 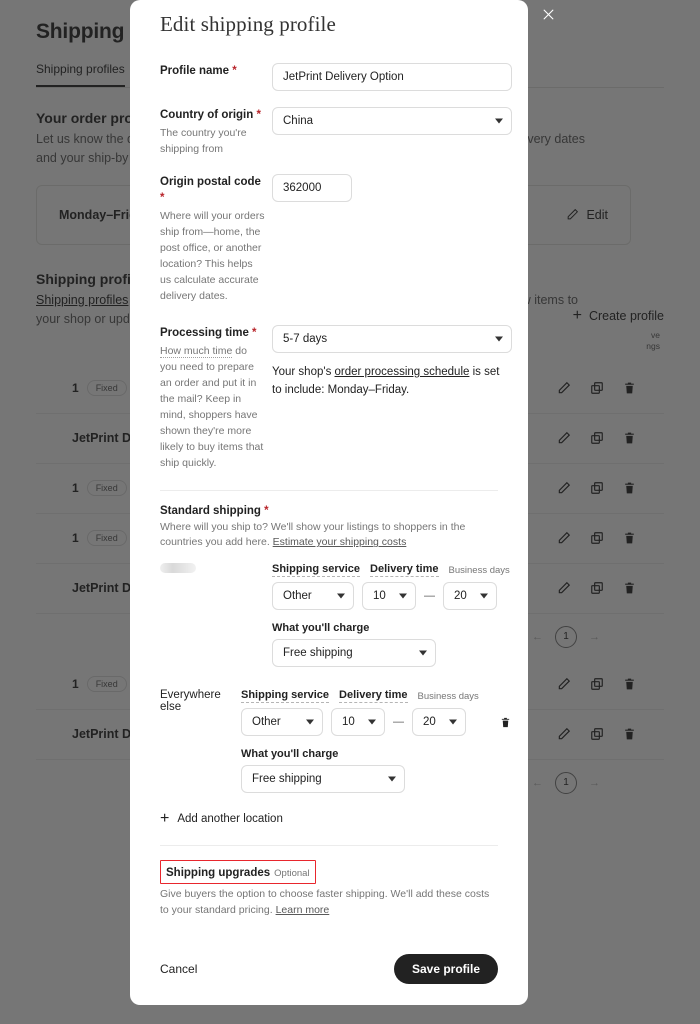 I want to click on estimate-shipping-costs-link: Estimate your shipping costs, so click(x=340, y=542).